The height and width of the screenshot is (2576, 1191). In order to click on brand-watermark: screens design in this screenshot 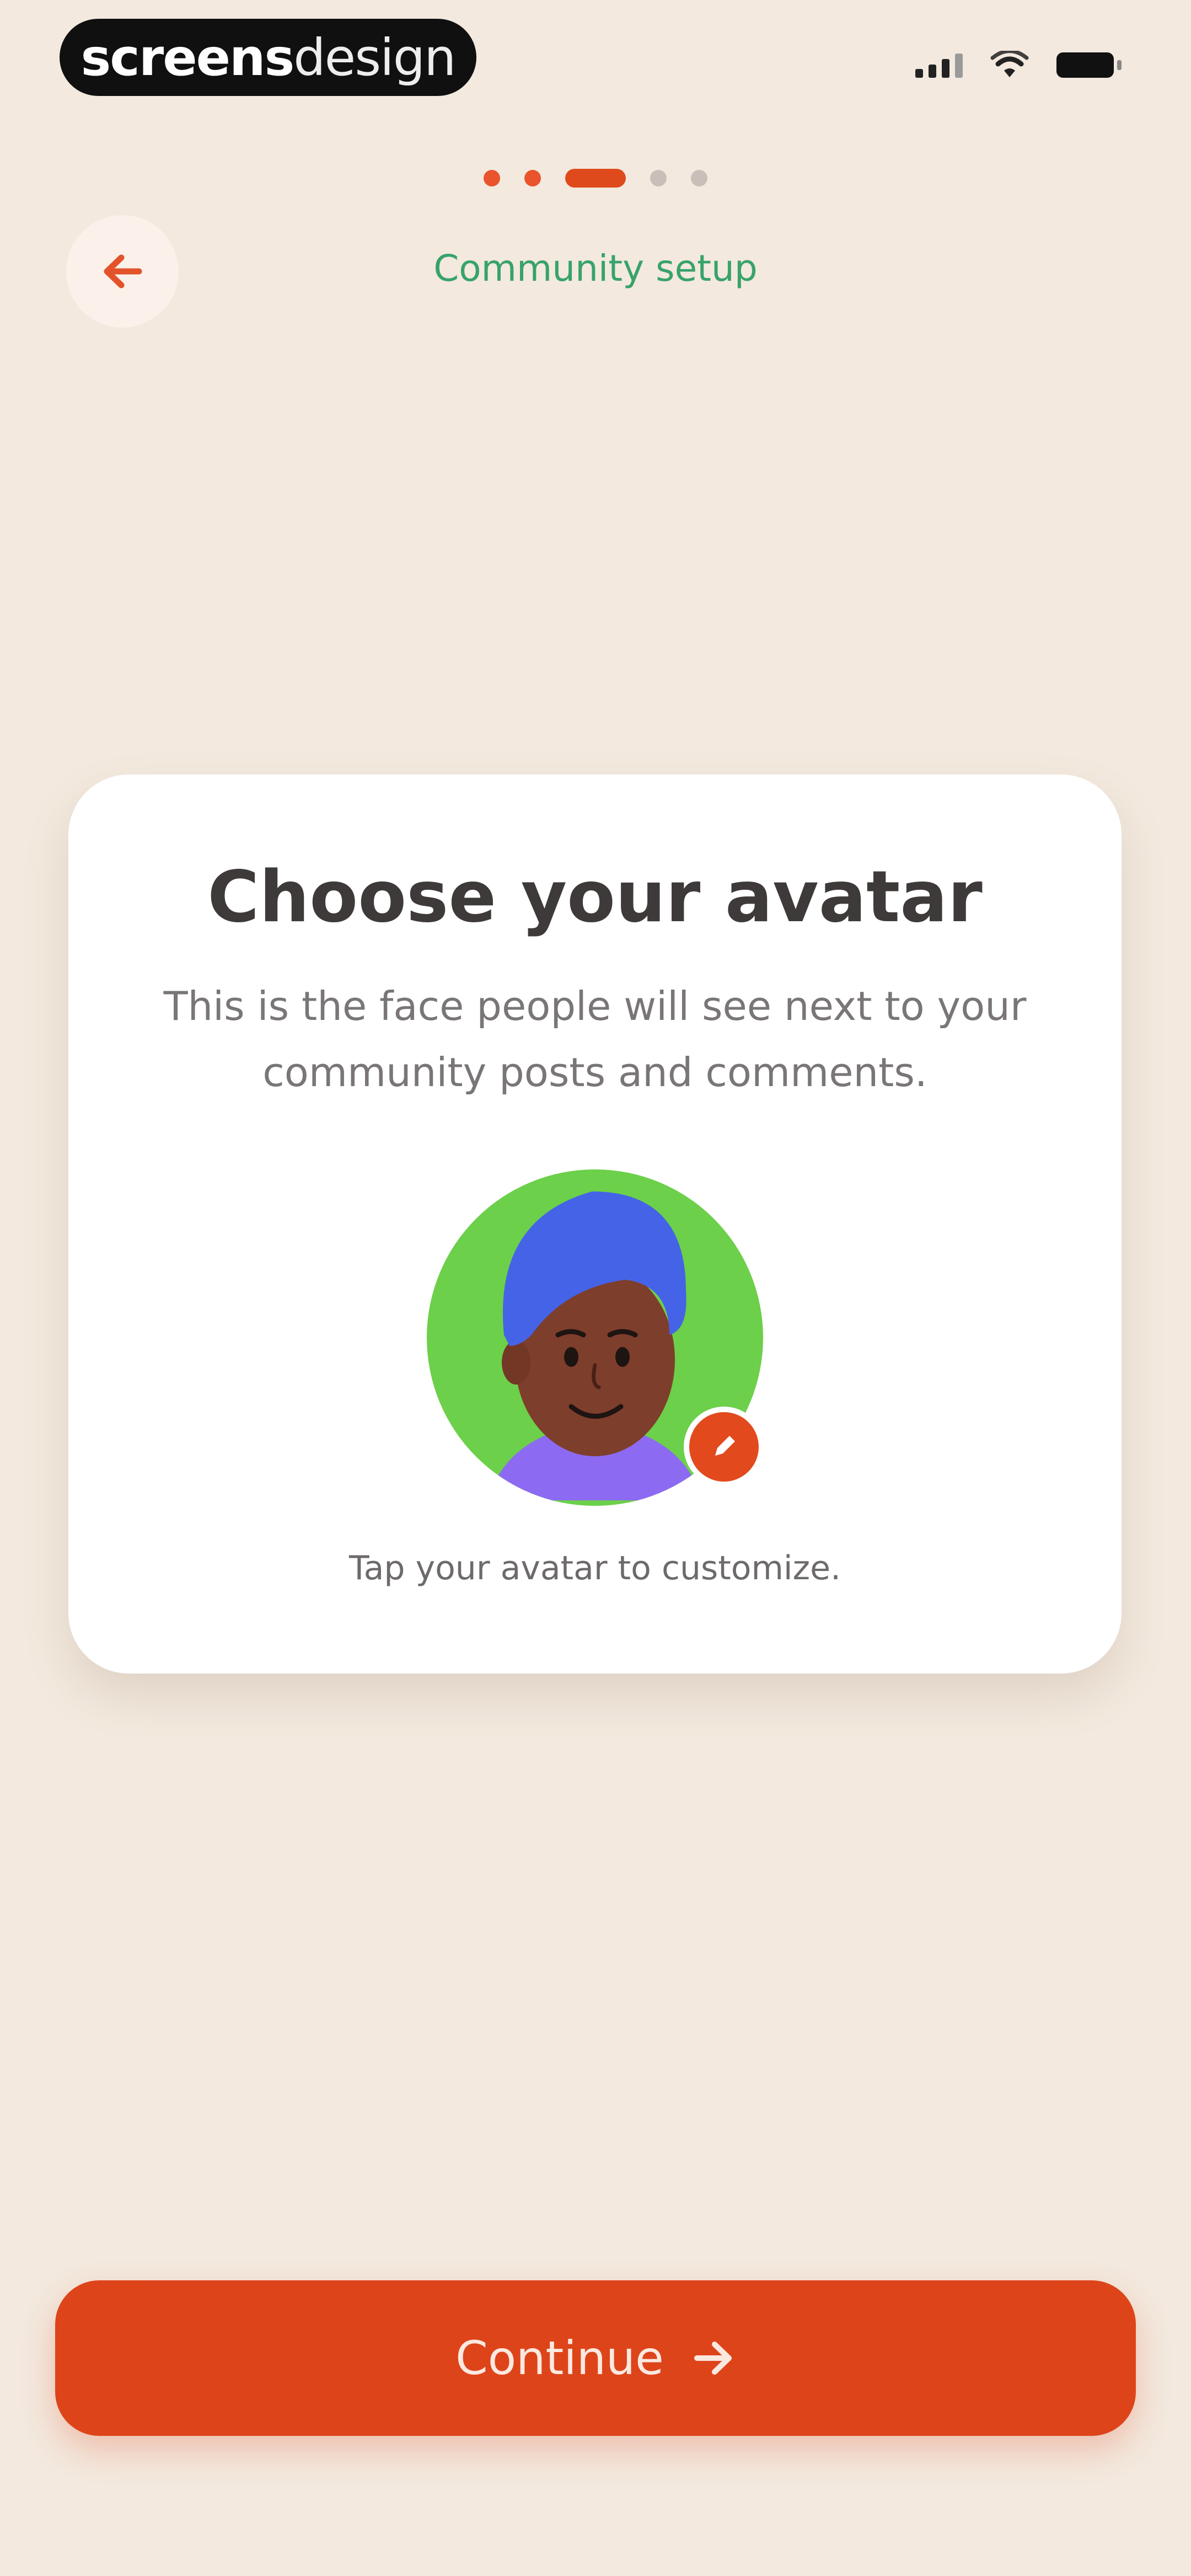, I will do `click(268, 57)`.